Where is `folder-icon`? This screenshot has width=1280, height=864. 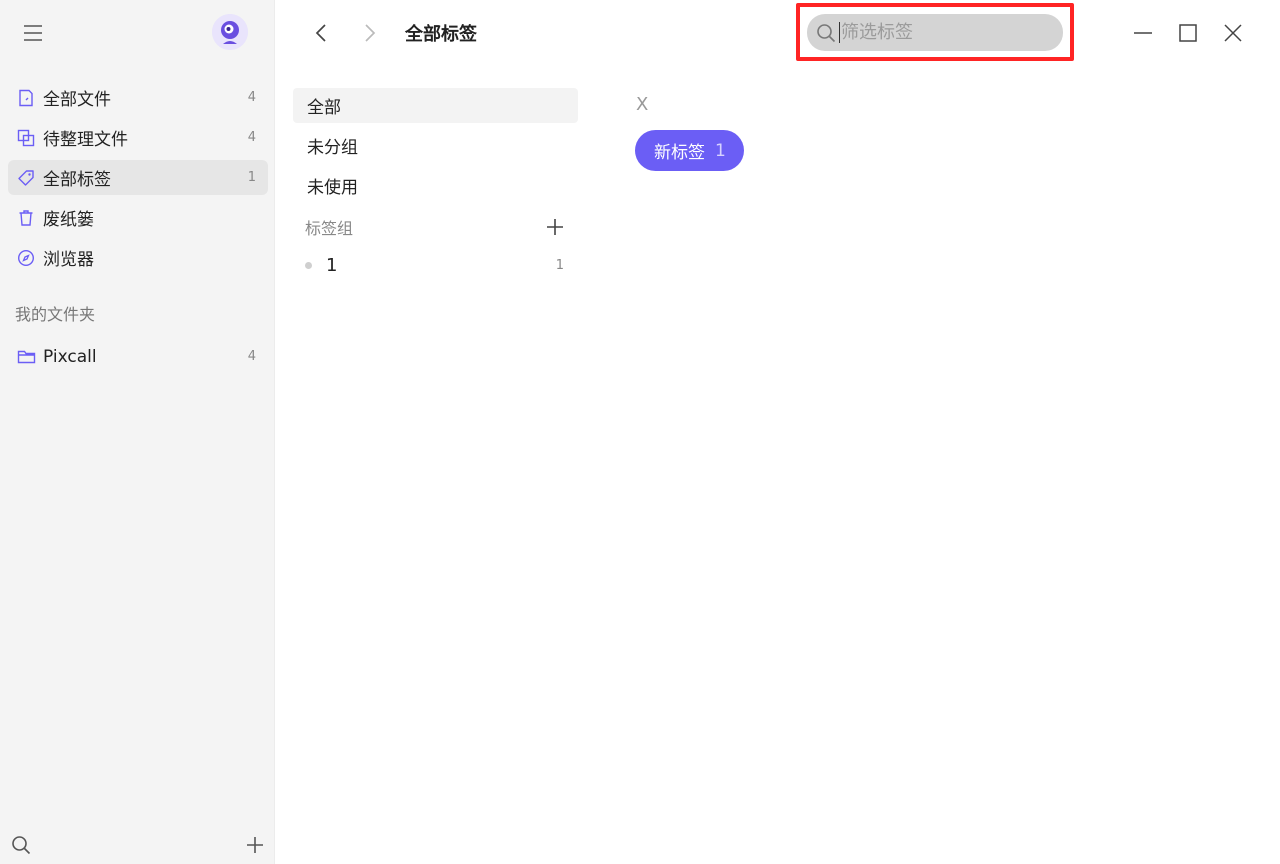 folder-icon is located at coordinates (26, 357).